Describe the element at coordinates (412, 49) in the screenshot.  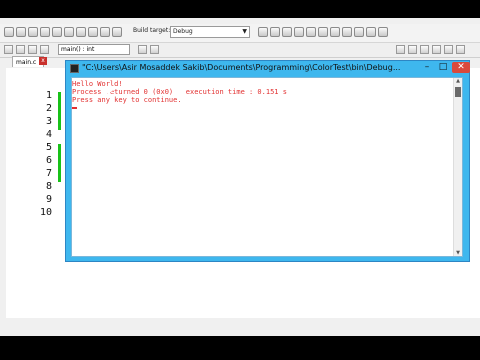
I see `toggle-bookmark-icon` at that location.